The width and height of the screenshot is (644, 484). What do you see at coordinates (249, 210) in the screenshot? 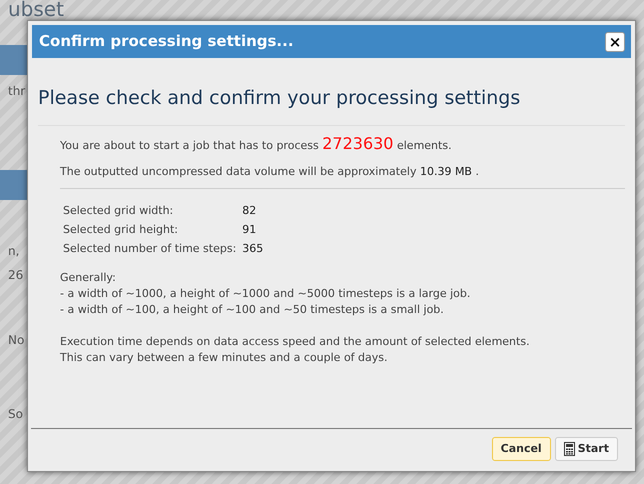
I see `setting-value: 82` at bounding box center [249, 210].